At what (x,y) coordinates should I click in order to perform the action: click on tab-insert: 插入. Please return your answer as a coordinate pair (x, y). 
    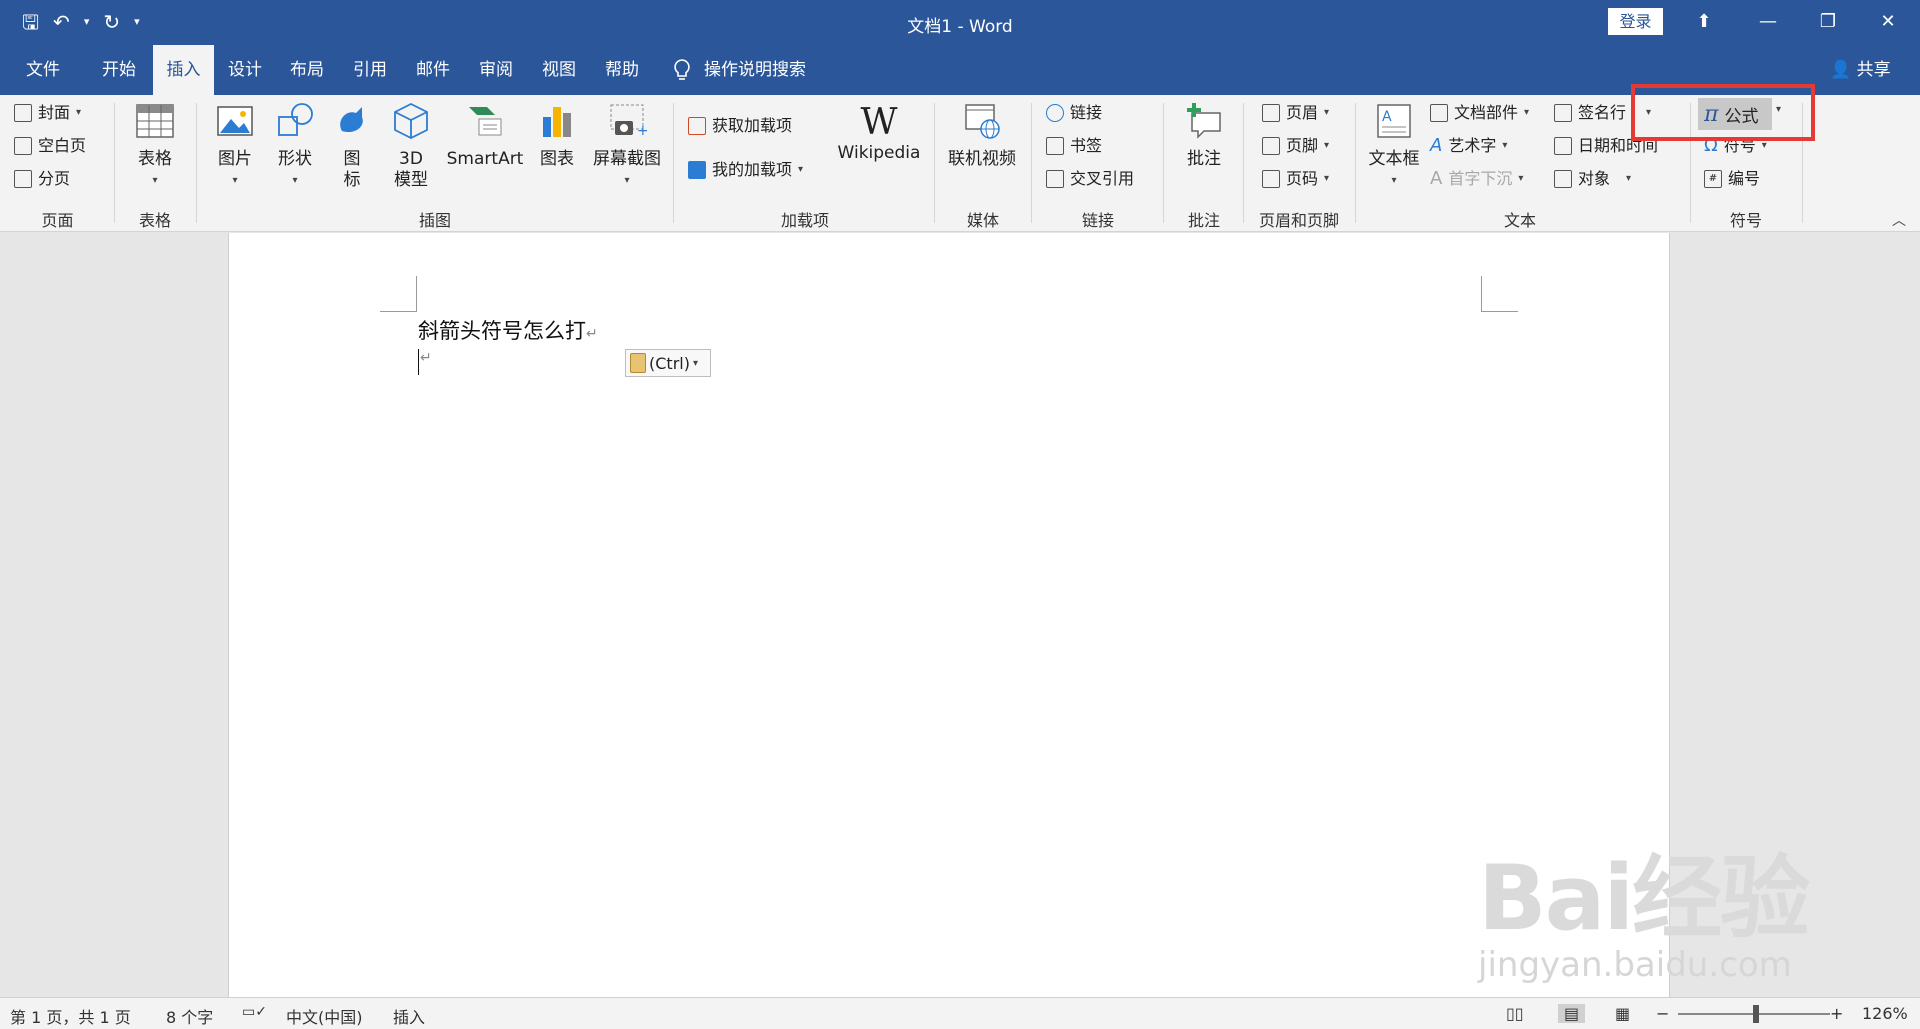
    Looking at the image, I should click on (183, 70).